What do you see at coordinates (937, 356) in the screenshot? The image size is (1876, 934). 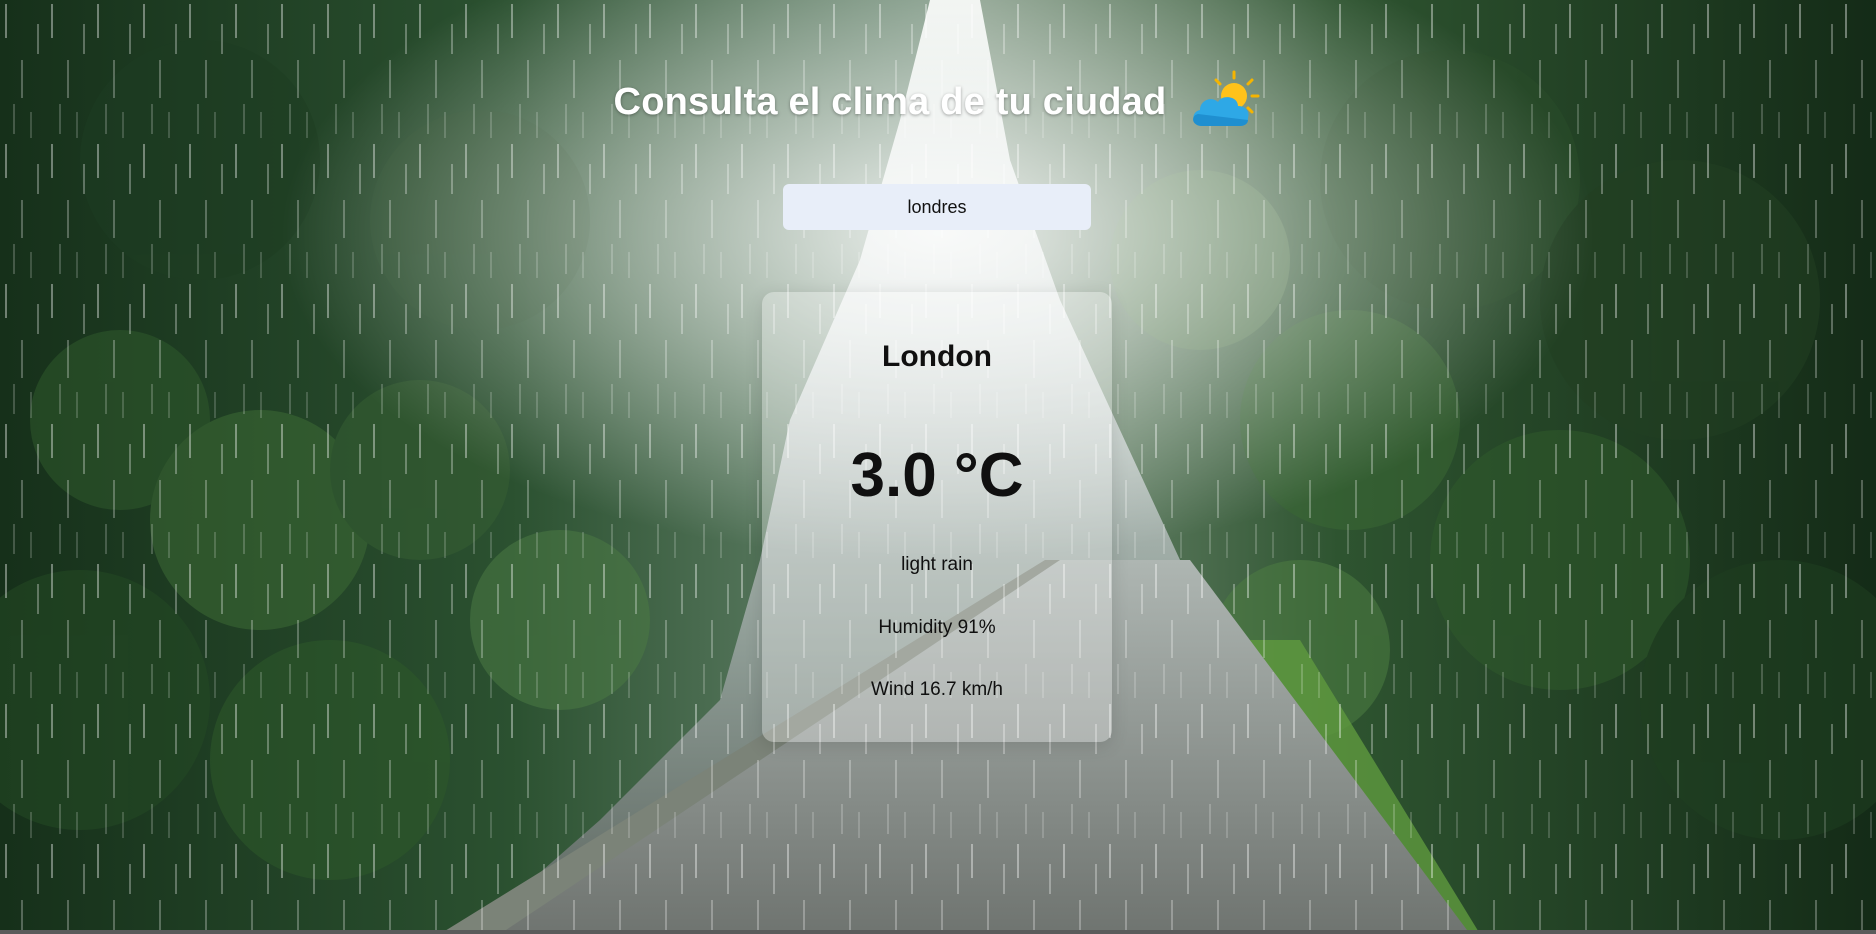 I see `city-name: London` at bounding box center [937, 356].